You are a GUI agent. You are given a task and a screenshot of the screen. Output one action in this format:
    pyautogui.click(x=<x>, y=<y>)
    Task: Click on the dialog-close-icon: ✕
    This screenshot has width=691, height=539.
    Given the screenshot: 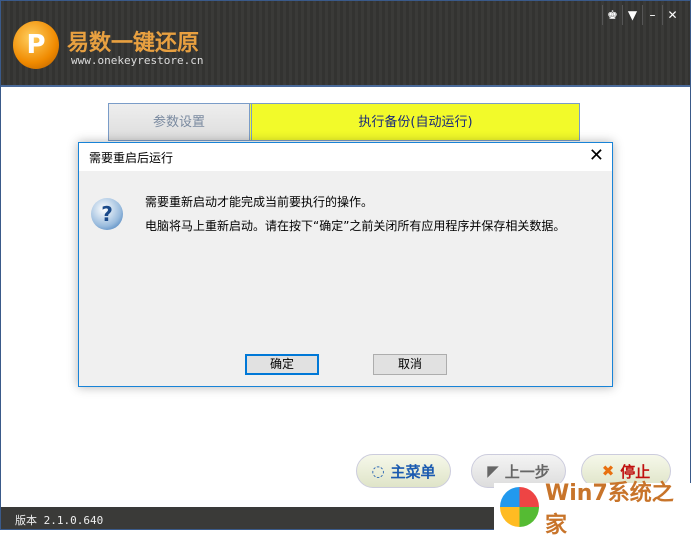 What is the action you would take?
    pyautogui.click(x=596, y=155)
    